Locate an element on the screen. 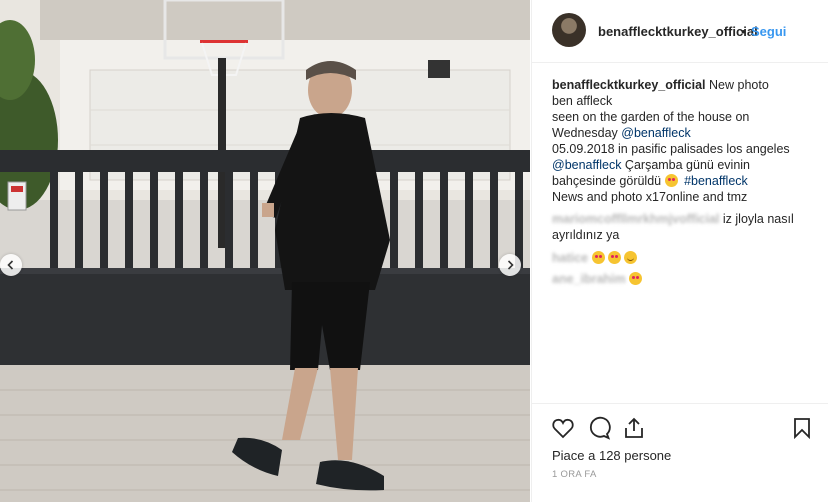 This screenshot has width=828, height=503. chevron-right-icon is located at coordinates (510, 265).